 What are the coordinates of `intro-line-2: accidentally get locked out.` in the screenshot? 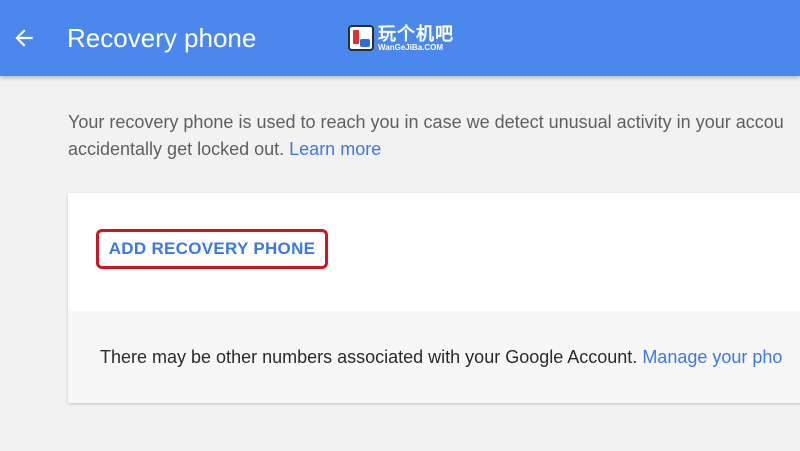 It's located at (176, 149).